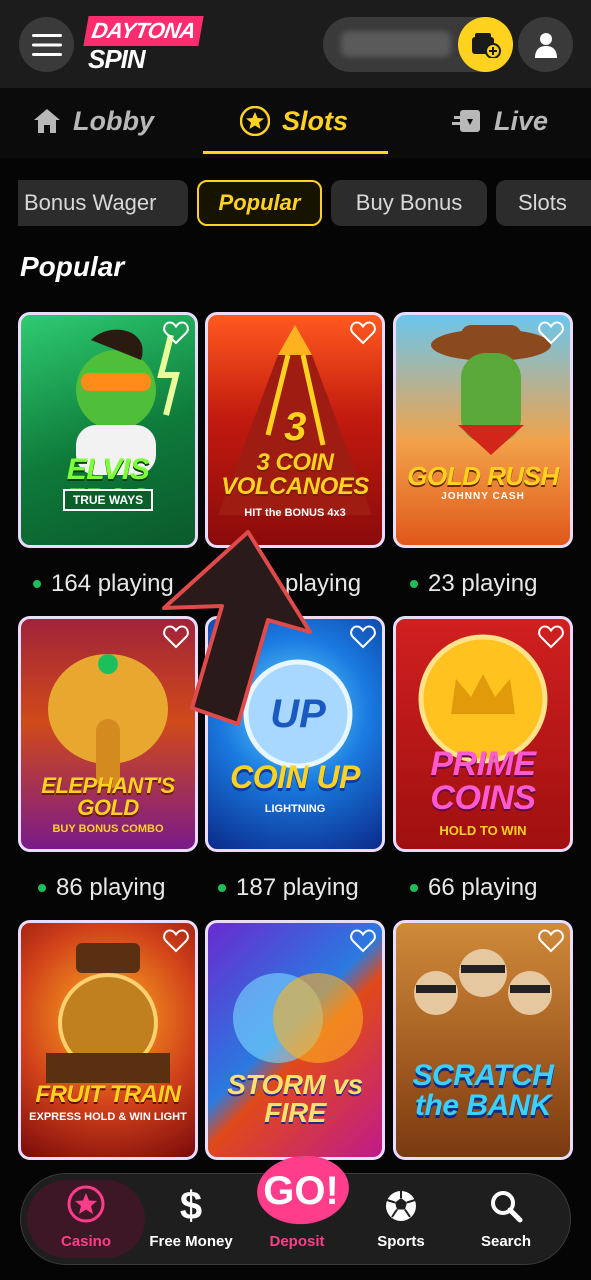 This screenshot has height=1280, width=591. Describe the element at coordinates (295, 1098) in the screenshot. I see `game-title: STORM vs FIRE` at that location.